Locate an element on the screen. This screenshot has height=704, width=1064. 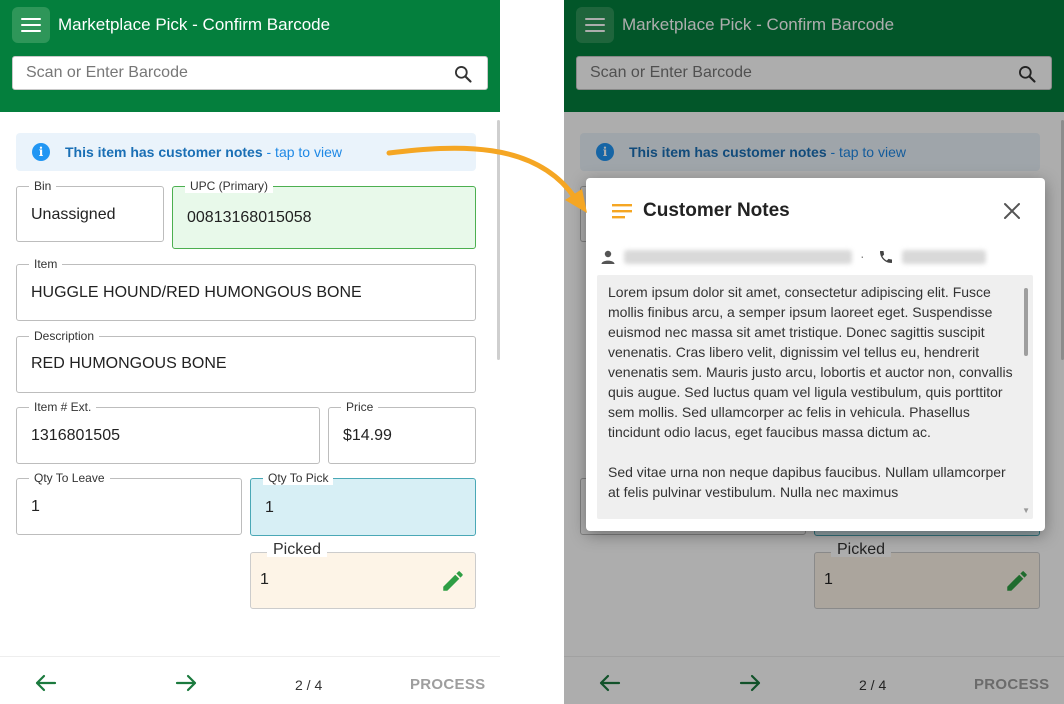
close-icon is located at coordinates (1012, 211).